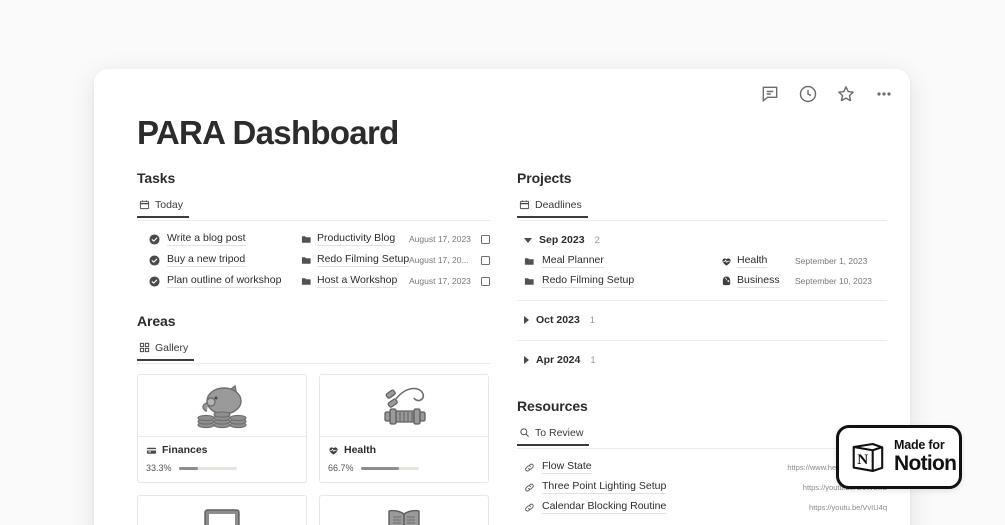  Describe the element at coordinates (567, 467) in the screenshot. I see `resource-name: Flow State` at that location.